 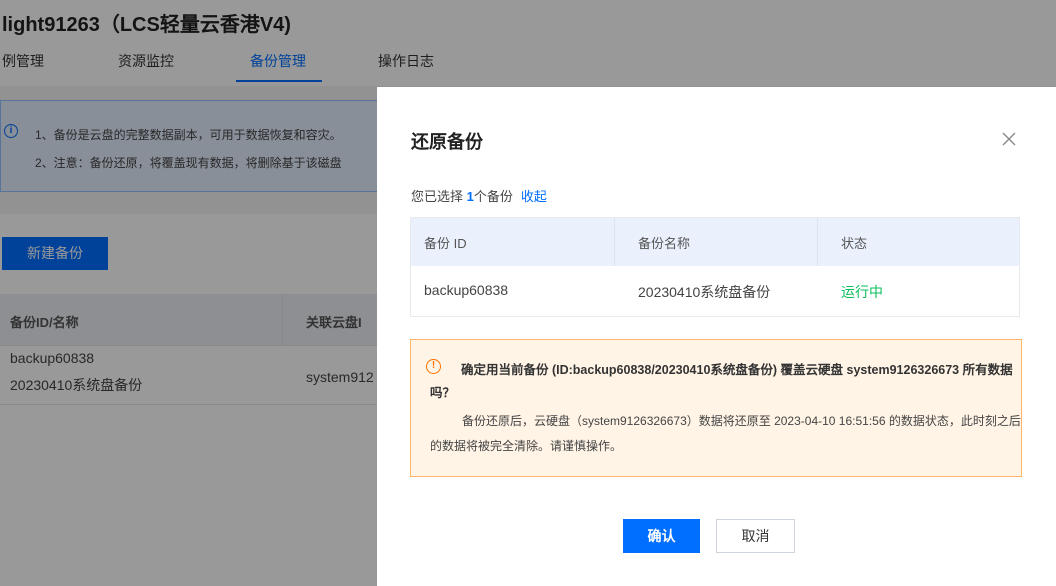 I want to click on collapse-link: 收起, so click(x=534, y=196).